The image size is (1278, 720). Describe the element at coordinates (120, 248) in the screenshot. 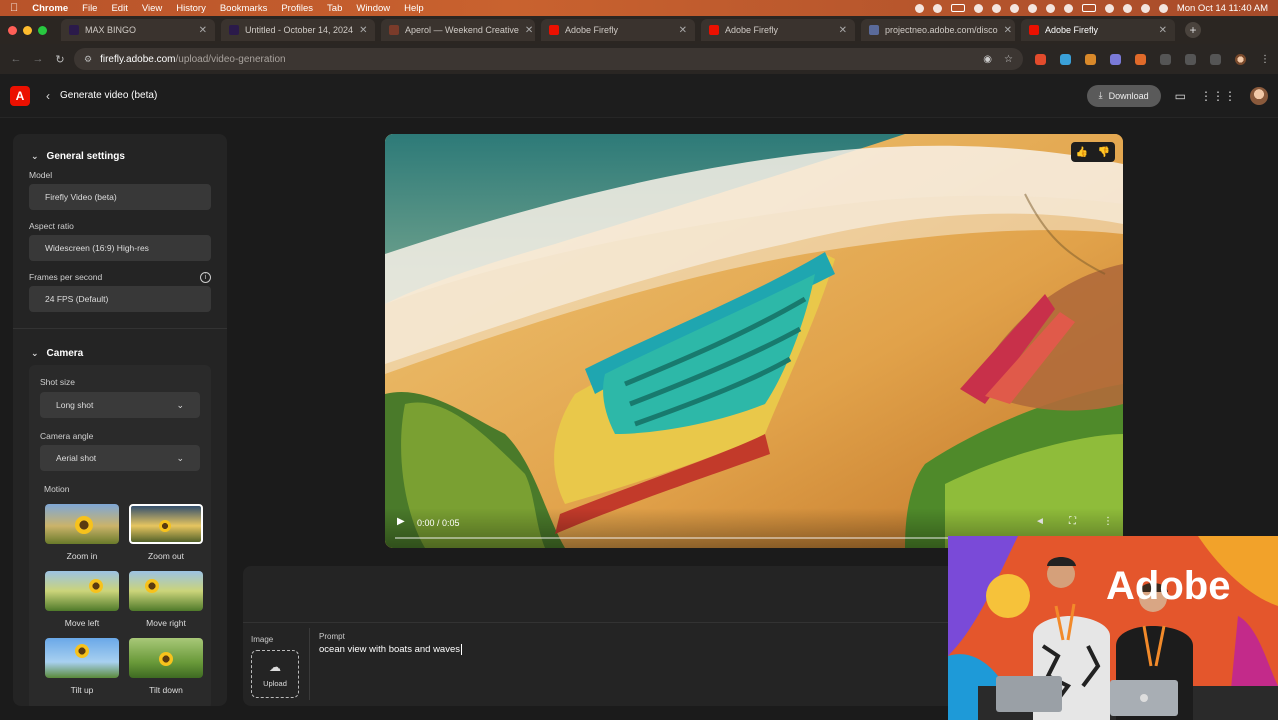

I see `aspect-ratio-select: Widescreen (16:9) High-res` at that location.